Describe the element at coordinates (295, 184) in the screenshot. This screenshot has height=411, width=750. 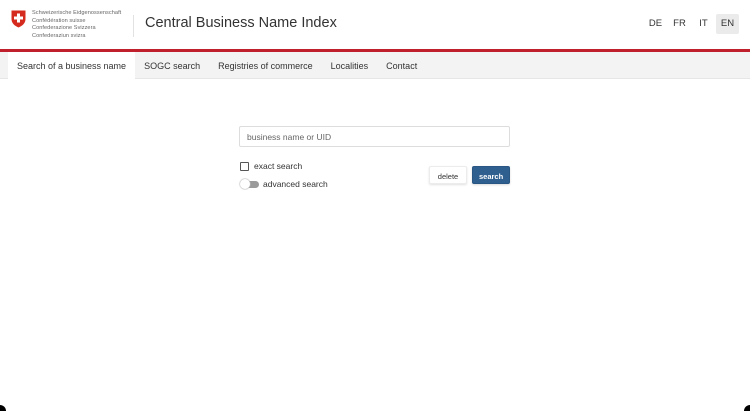
I see `advanced-search-label: advanced search` at that location.